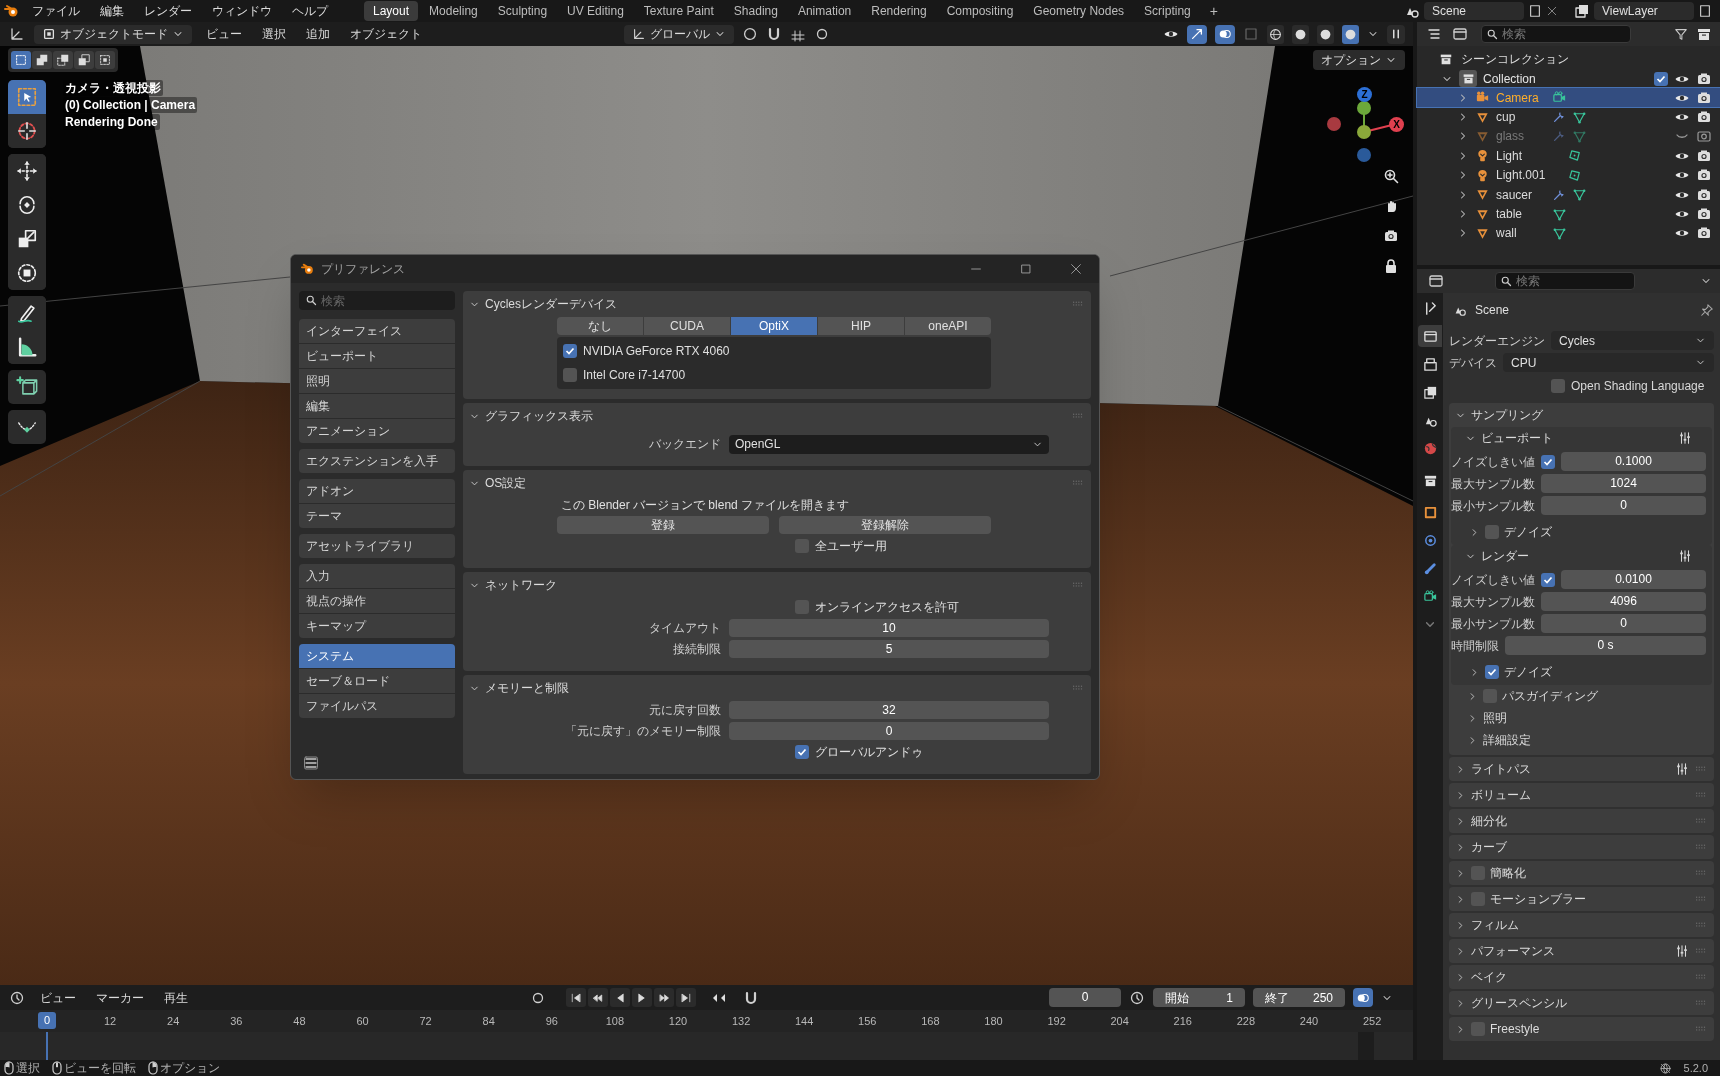  I want to click on device-dropdown: CPU, so click(1608, 362).